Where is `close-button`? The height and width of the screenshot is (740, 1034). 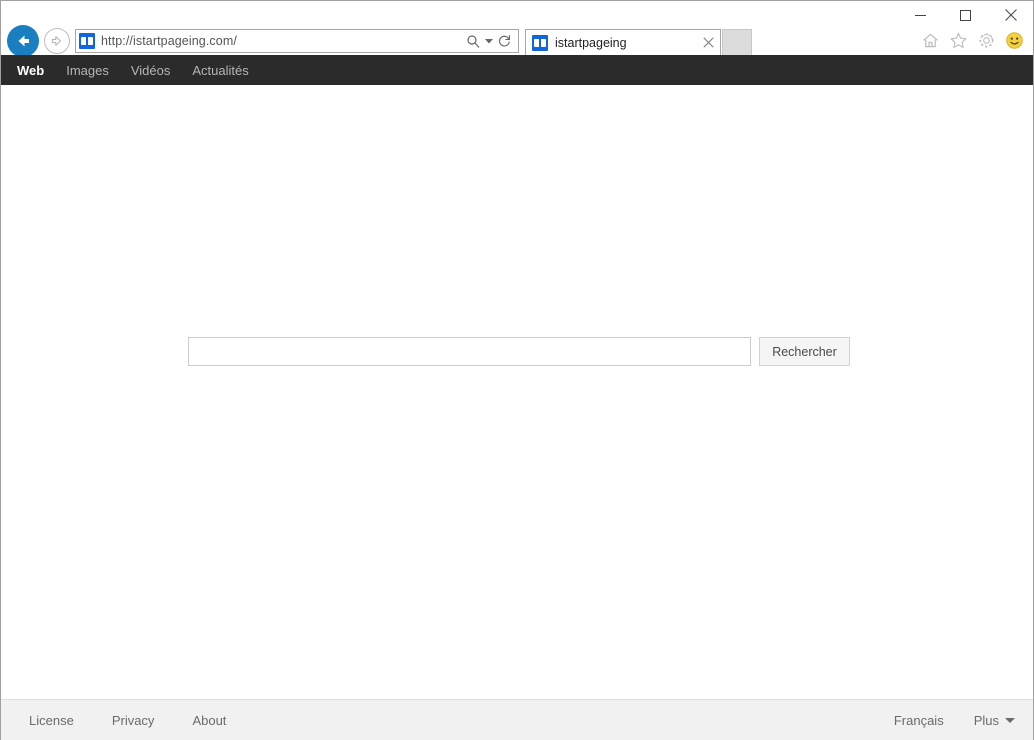
close-button is located at coordinates (1010, 15).